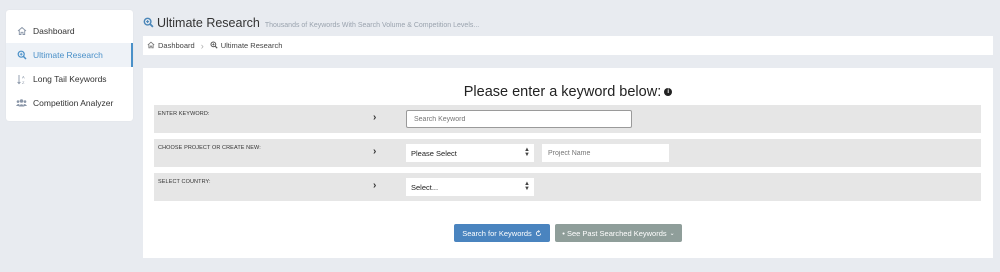 This screenshot has width=1000, height=272. Describe the element at coordinates (209, 148) in the screenshot. I see `project-label: CHOOSE PROJECT OR CREATE NEW:` at that location.